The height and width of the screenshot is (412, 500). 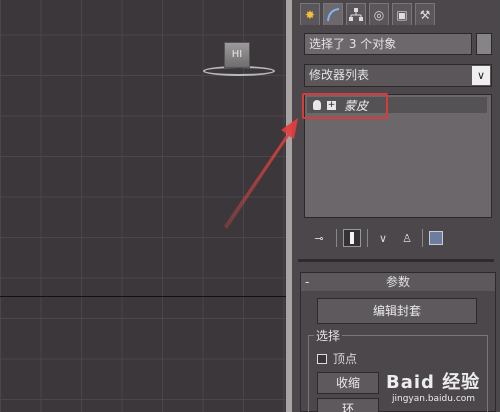 I want to click on display-icon: ▣, so click(x=402, y=14).